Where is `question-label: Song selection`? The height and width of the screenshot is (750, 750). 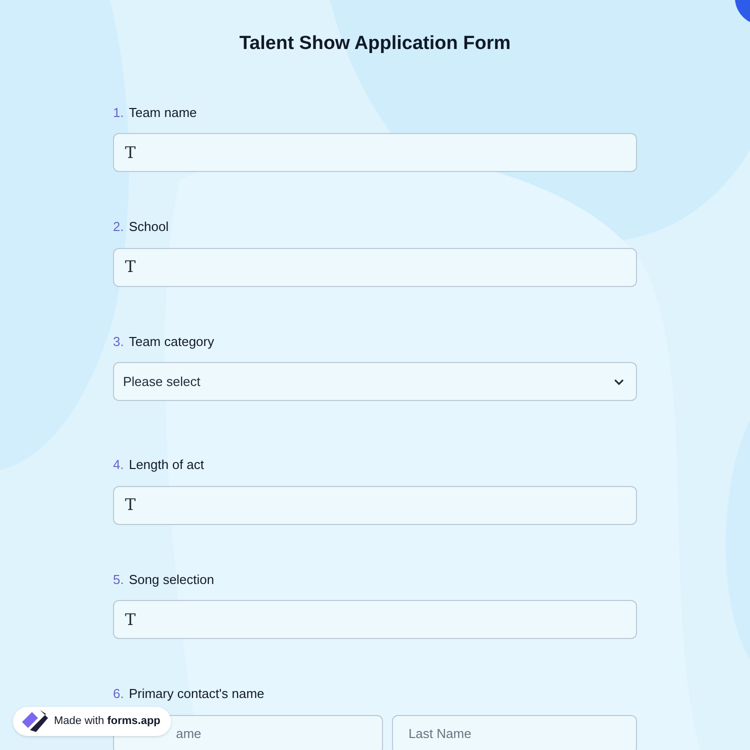
question-label: Song selection is located at coordinates (171, 579).